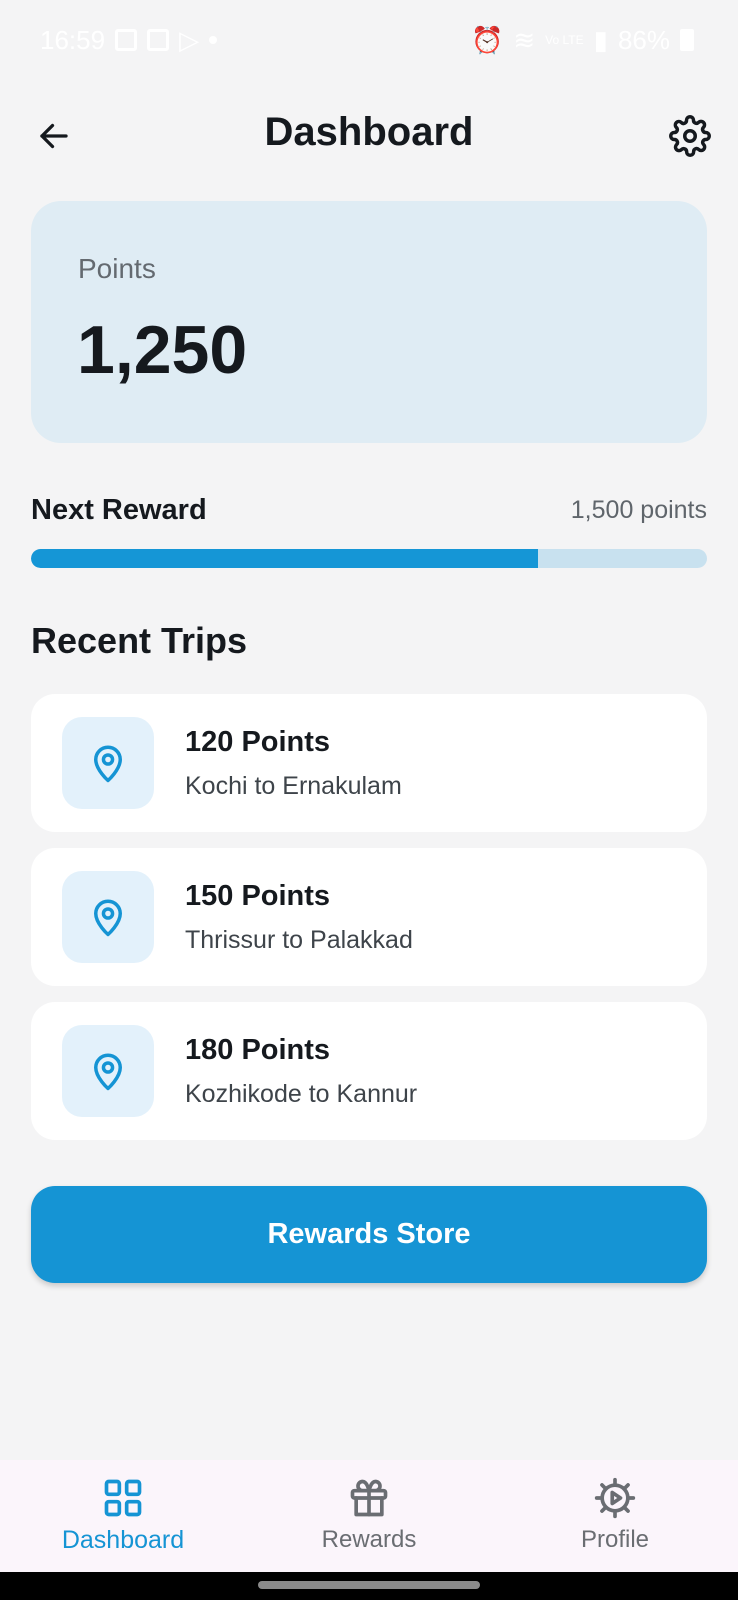  Describe the element at coordinates (600, 39) in the screenshot. I see `signal-icon: ▮` at that location.